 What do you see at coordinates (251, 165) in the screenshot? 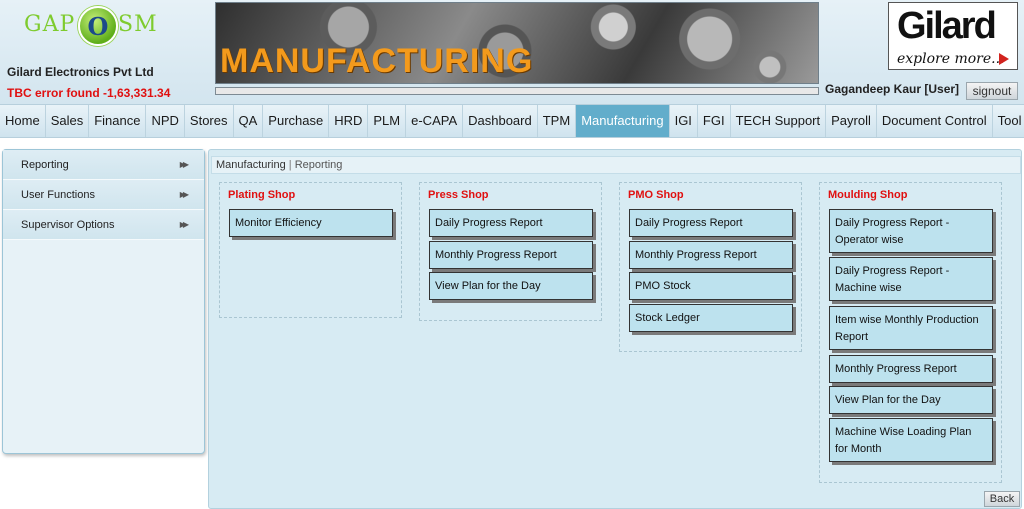
I see `breadcrumb-section: Manufacturing` at bounding box center [251, 165].